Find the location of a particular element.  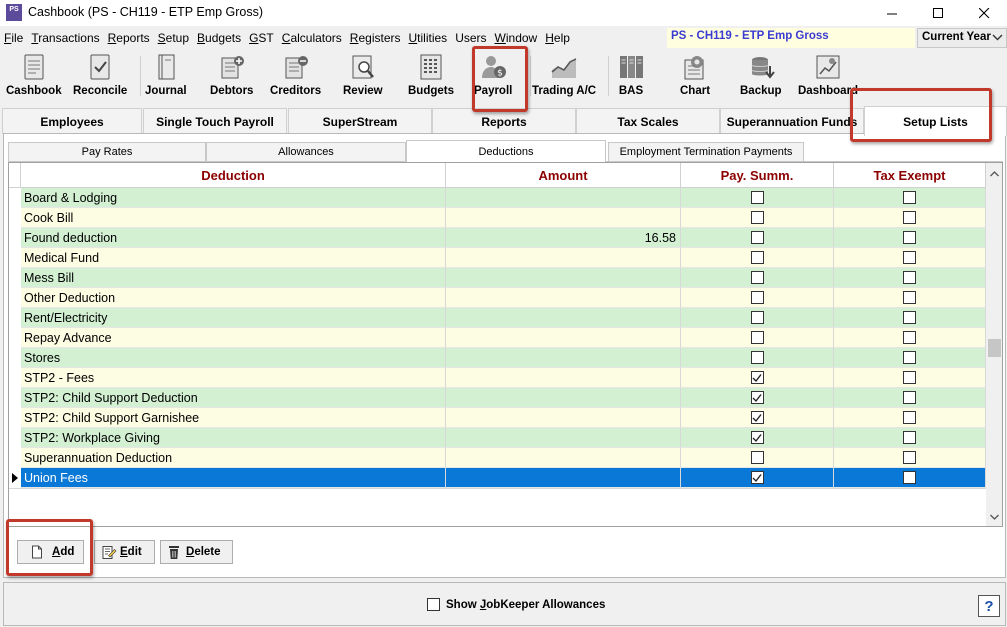

menu-users: Users is located at coordinates (470, 38).